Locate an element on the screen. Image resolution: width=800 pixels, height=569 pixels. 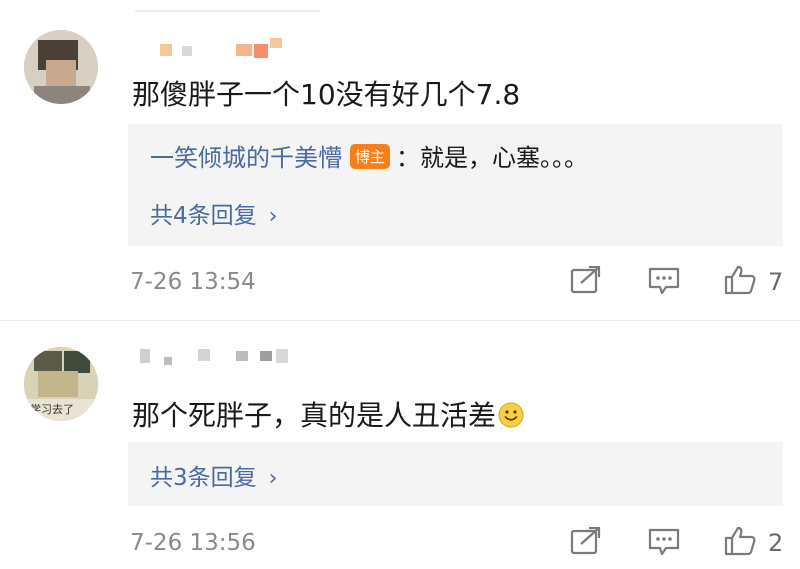
avatar: 学习去了 is located at coordinates (61, 384).